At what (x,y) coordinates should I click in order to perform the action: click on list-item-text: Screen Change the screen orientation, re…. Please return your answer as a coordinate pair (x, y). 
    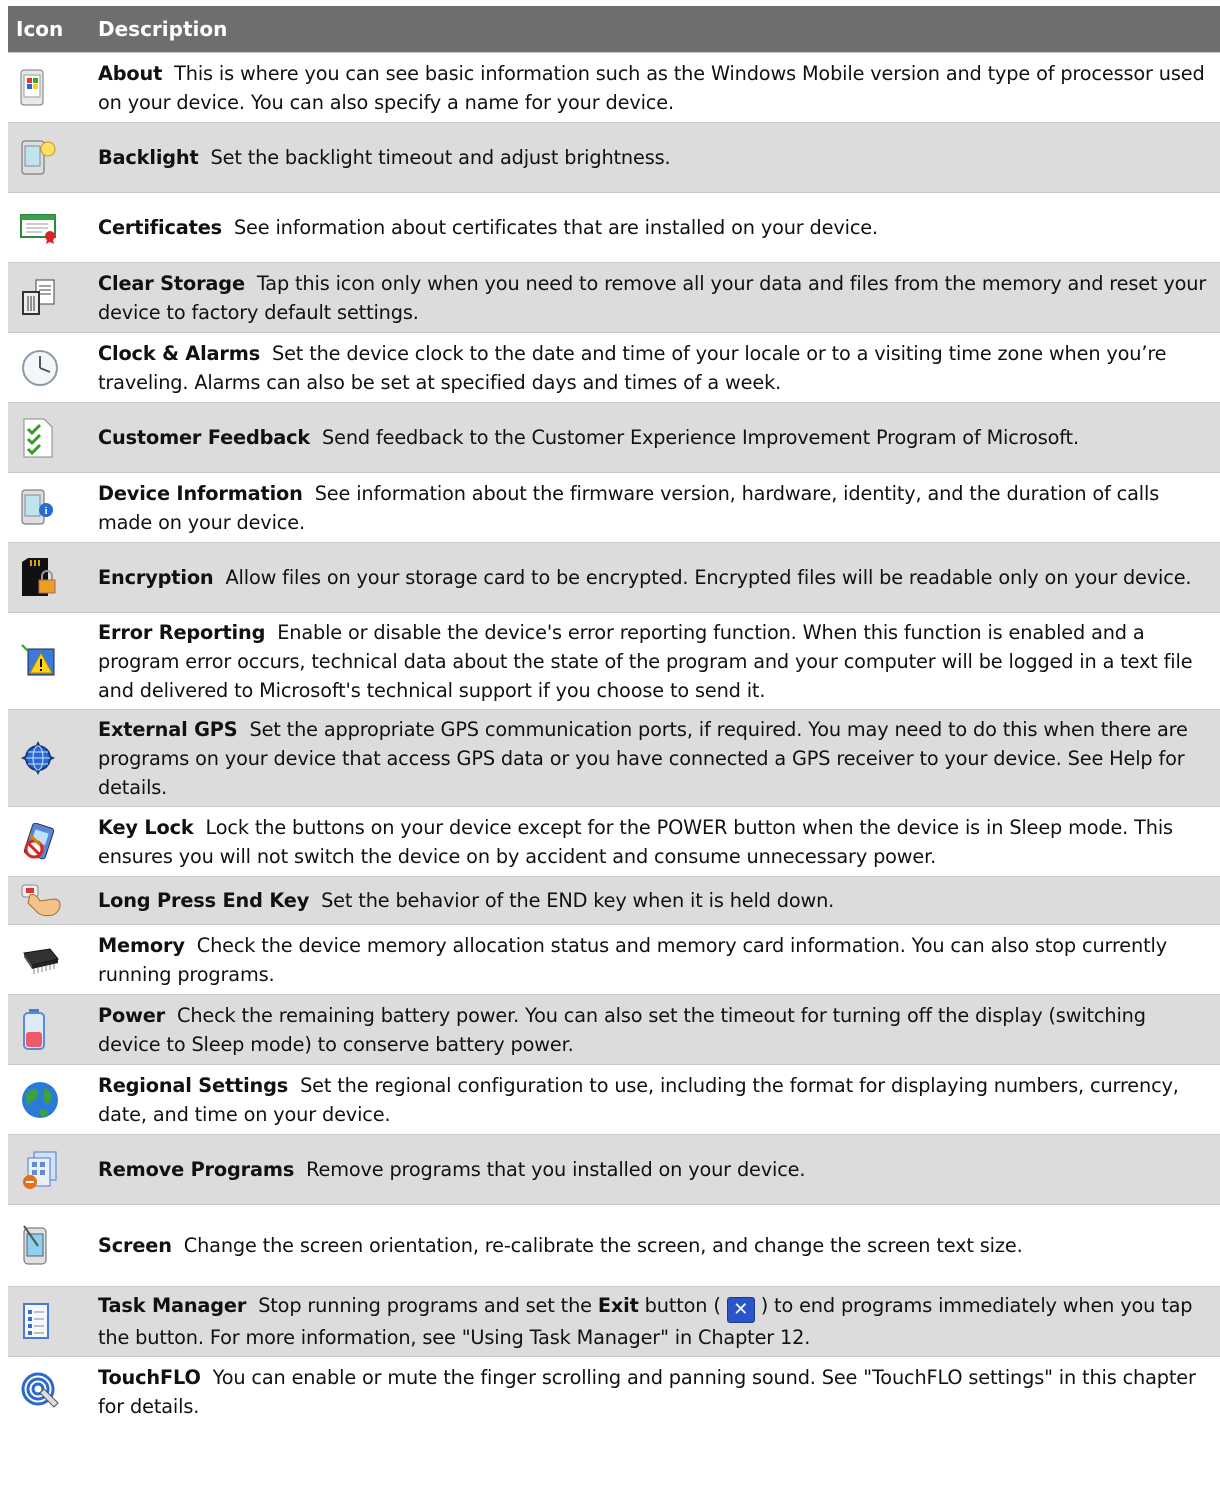
    Looking at the image, I should click on (560, 1245).